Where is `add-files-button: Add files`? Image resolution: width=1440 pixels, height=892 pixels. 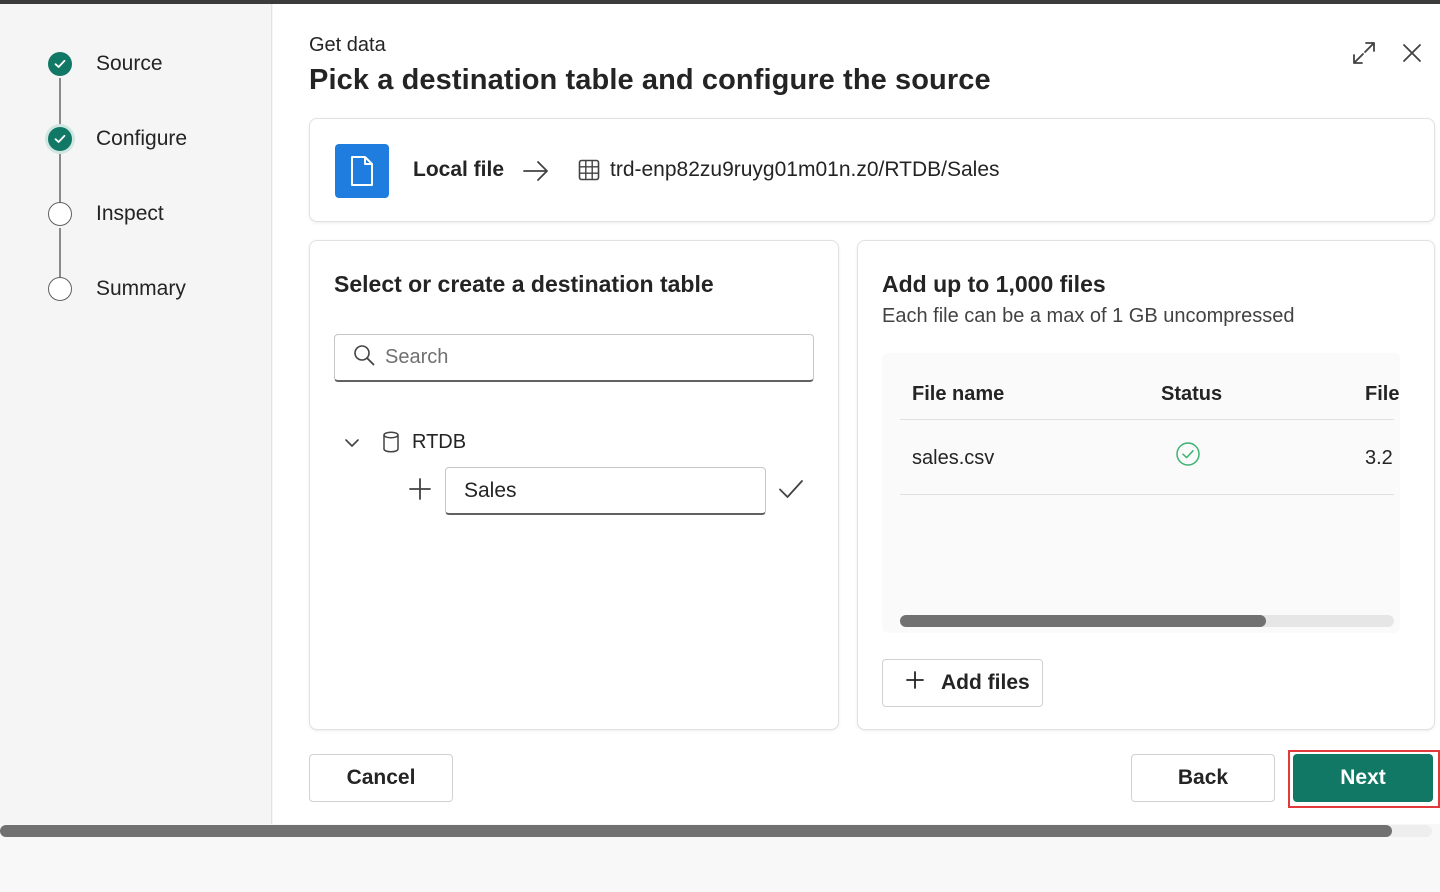
add-files-button: Add files is located at coordinates (962, 683).